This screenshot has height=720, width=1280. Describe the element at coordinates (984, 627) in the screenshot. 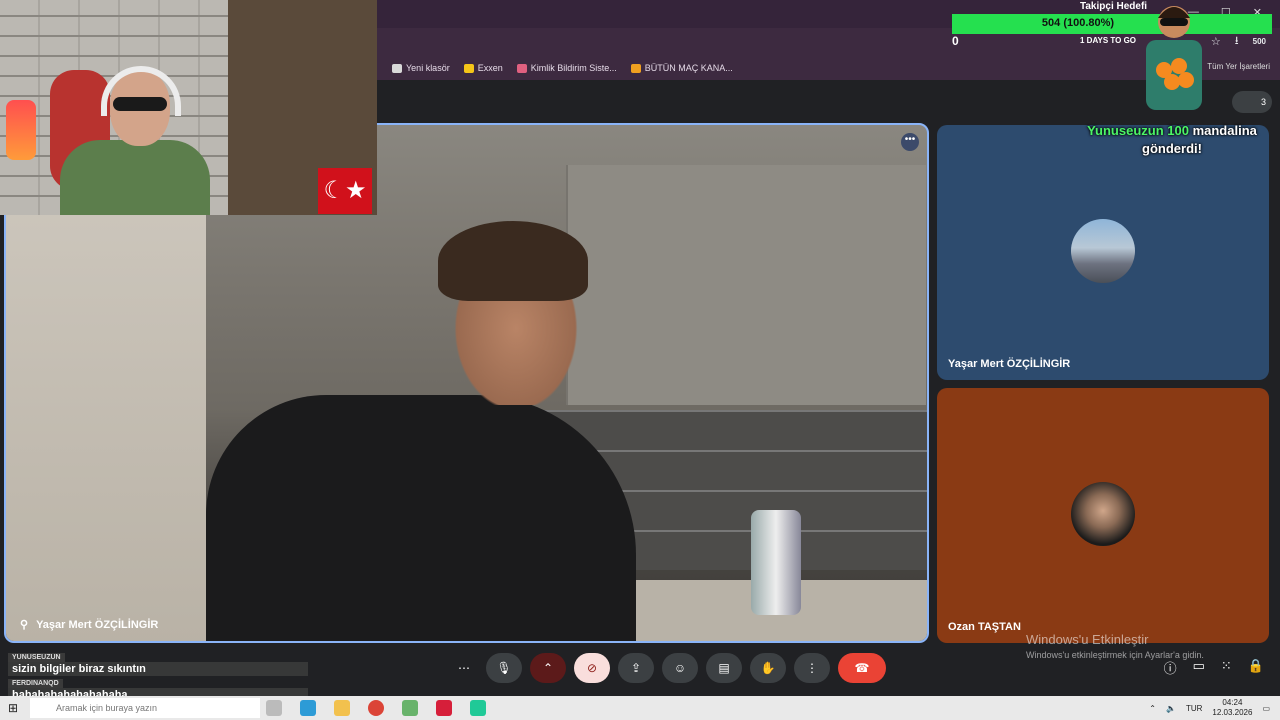

I see `participant-name: Ozan TAŞTAN` at that location.